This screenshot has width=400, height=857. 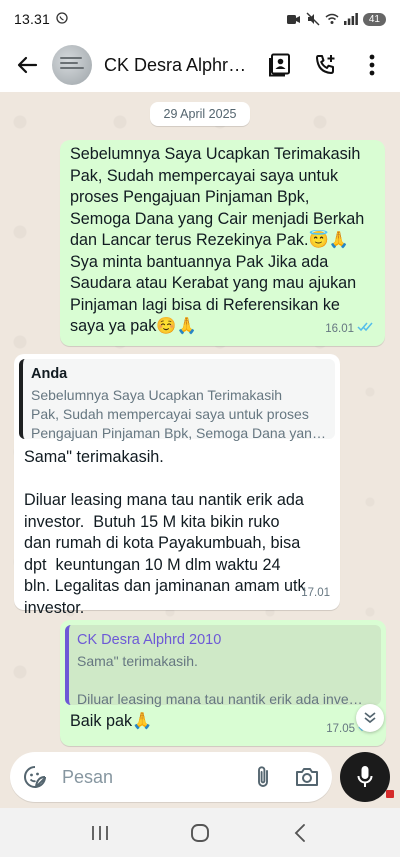 I want to click on whatsapp-notification-icon, so click(x=62, y=19).